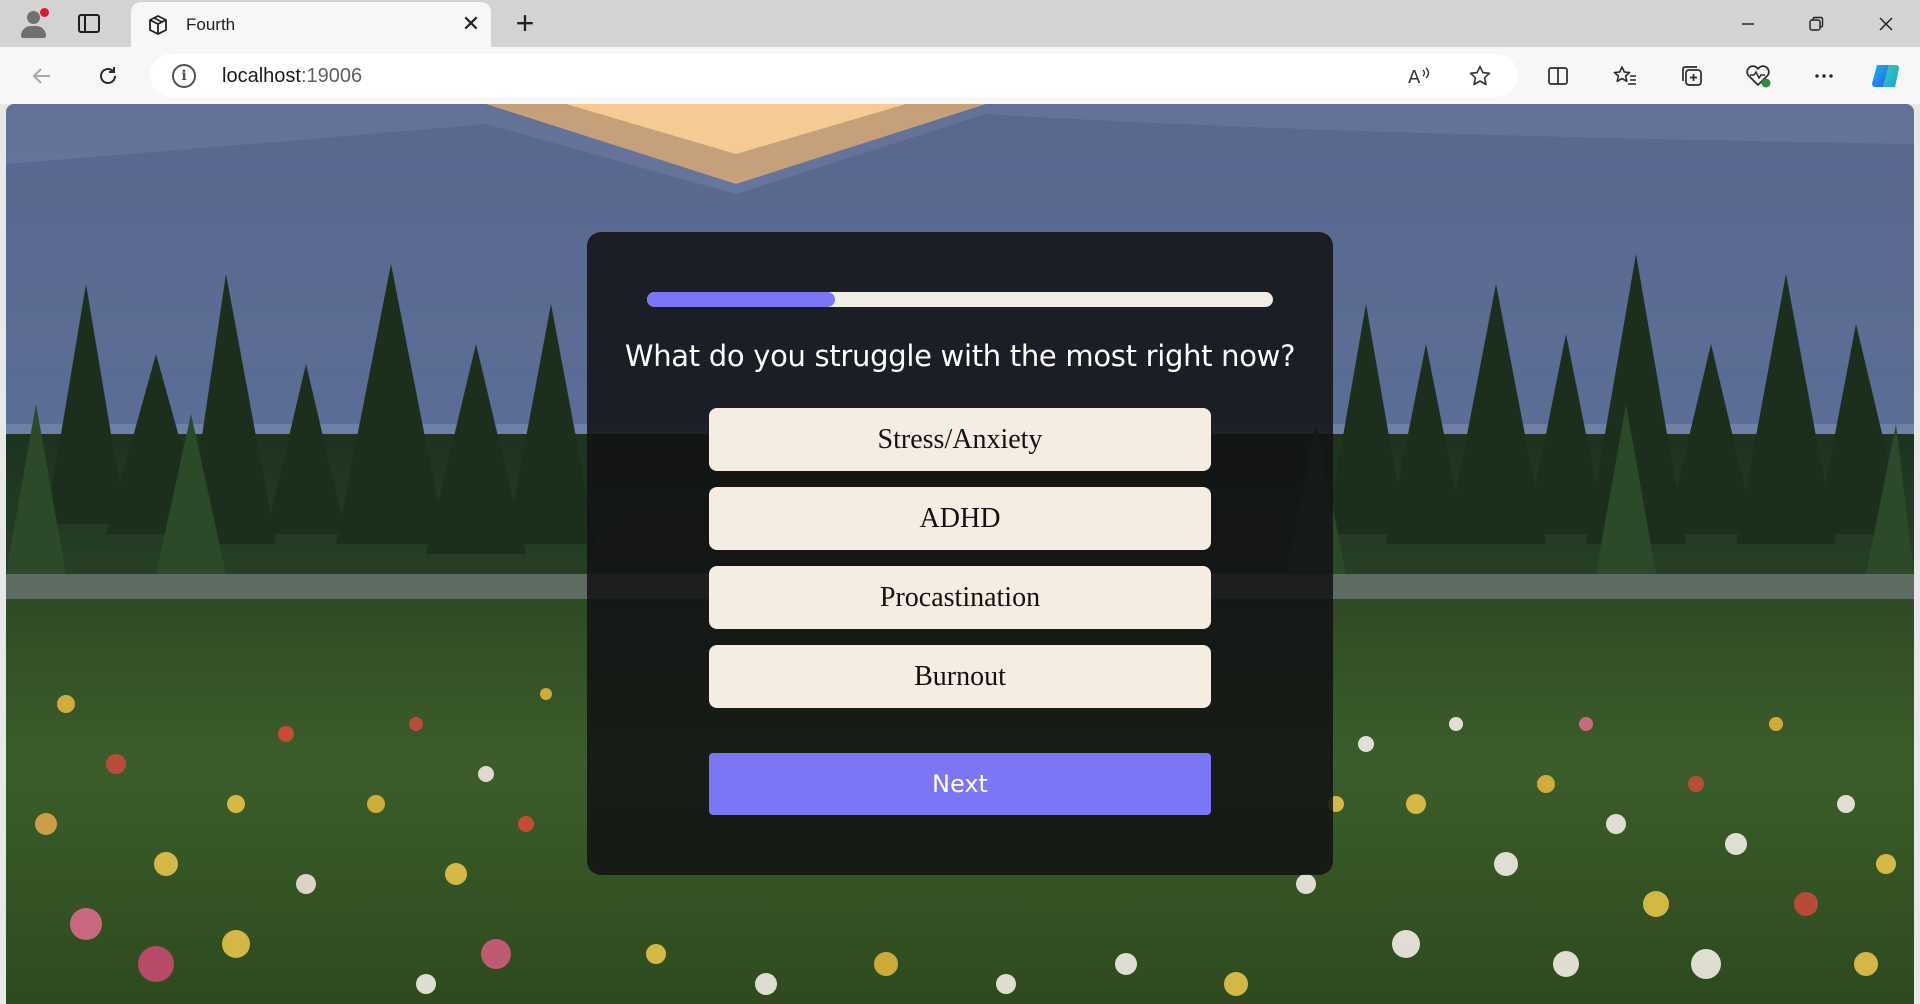  What do you see at coordinates (184, 76) in the screenshot?
I see `site-info-icon: i` at bounding box center [184, 76].